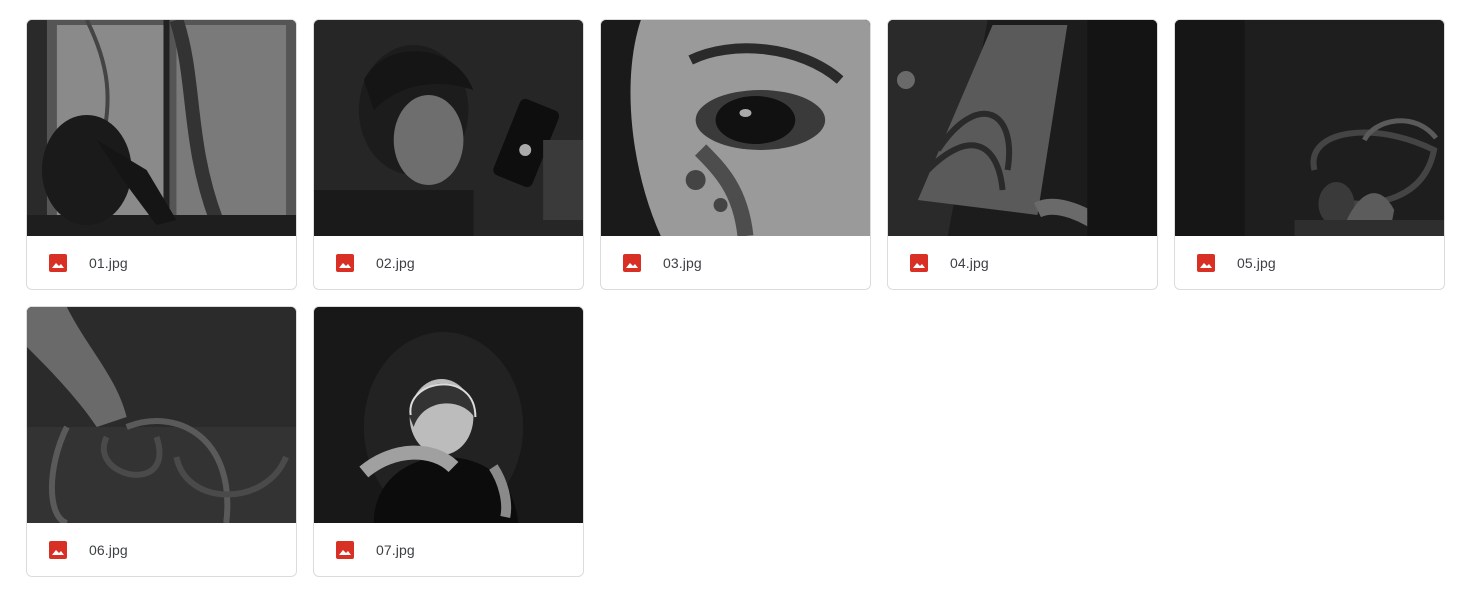  I want to click on file-name: 04.jpg, so click(969, 262).